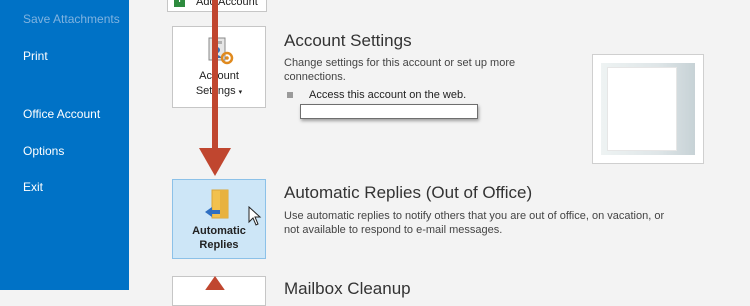 Image resolution: width=750 pixels, height=306 pixels. I want to click on account-settings-button: Account Settings ▾, so click(219, 67).